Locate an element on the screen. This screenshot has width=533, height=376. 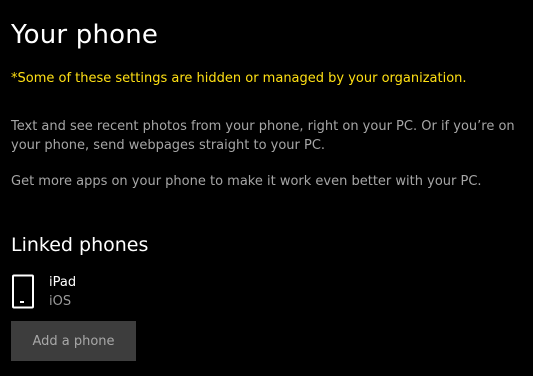
linked-device-row: iPad iOS is located at coordinates (161, 294).